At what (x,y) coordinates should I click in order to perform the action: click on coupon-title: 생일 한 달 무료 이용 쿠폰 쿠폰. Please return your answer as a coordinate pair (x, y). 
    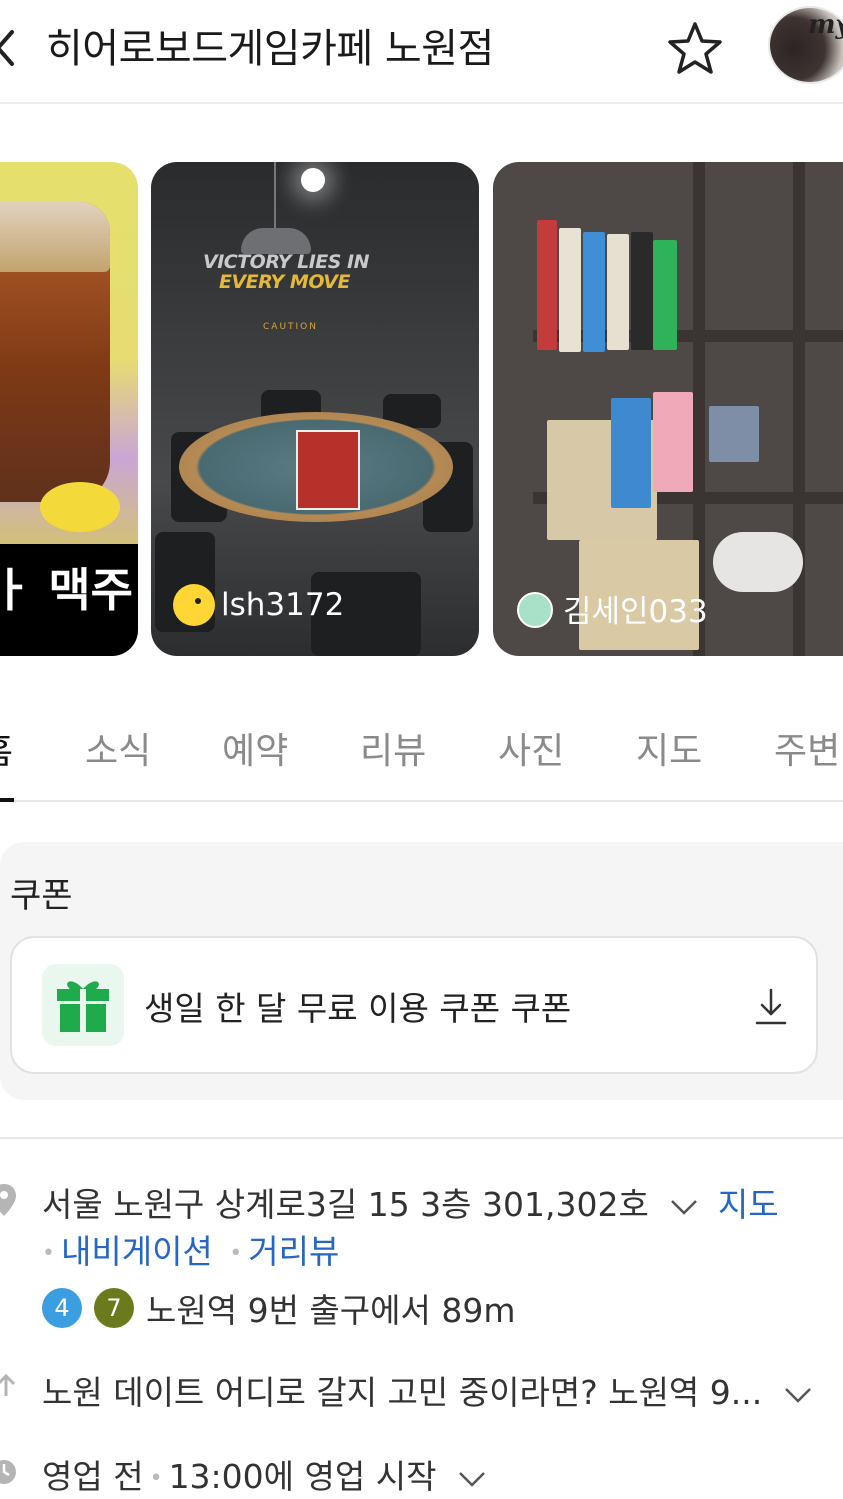
    Looking at the image, I should click on (358, 1008).